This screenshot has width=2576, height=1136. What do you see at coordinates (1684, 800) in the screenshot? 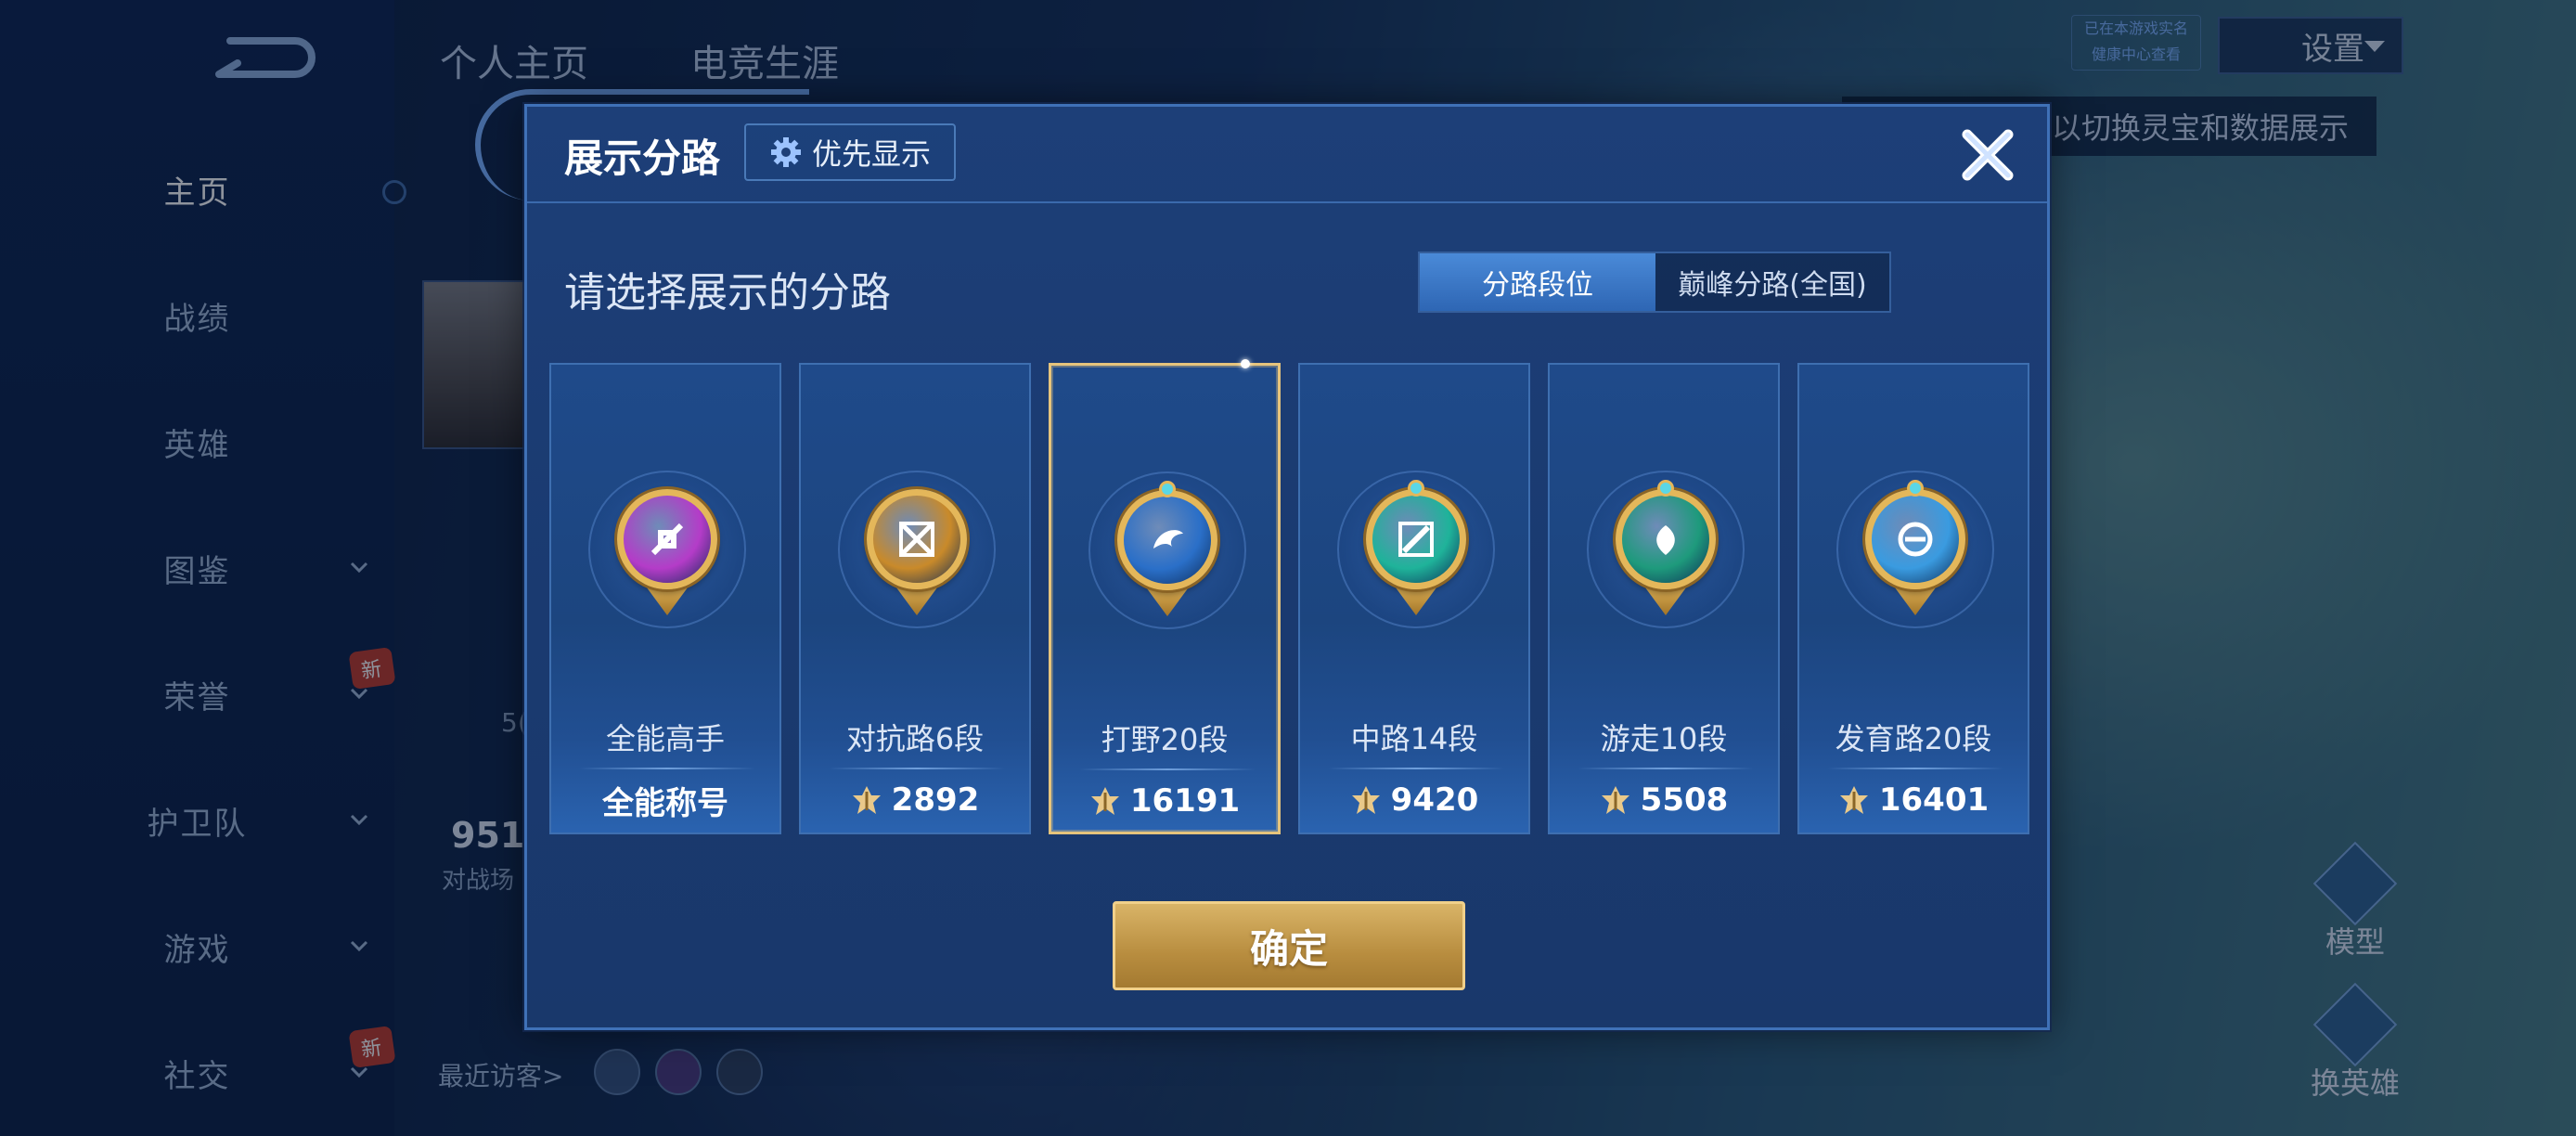
I see `lane-score-value: 5508` at bounding box center [1684, 800].